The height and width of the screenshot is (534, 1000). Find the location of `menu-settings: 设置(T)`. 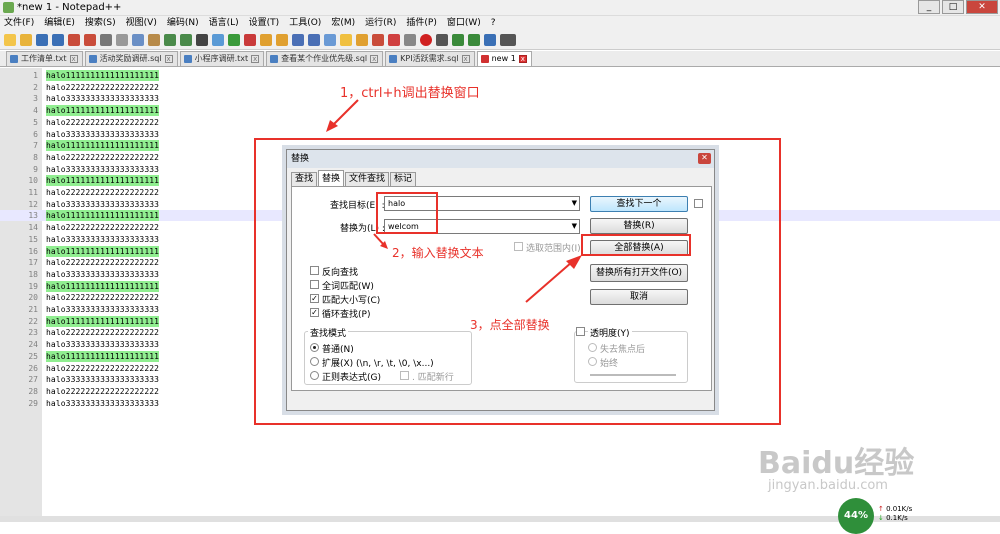

menu-settings: 设置(T) is located at coordinates (264, 23).